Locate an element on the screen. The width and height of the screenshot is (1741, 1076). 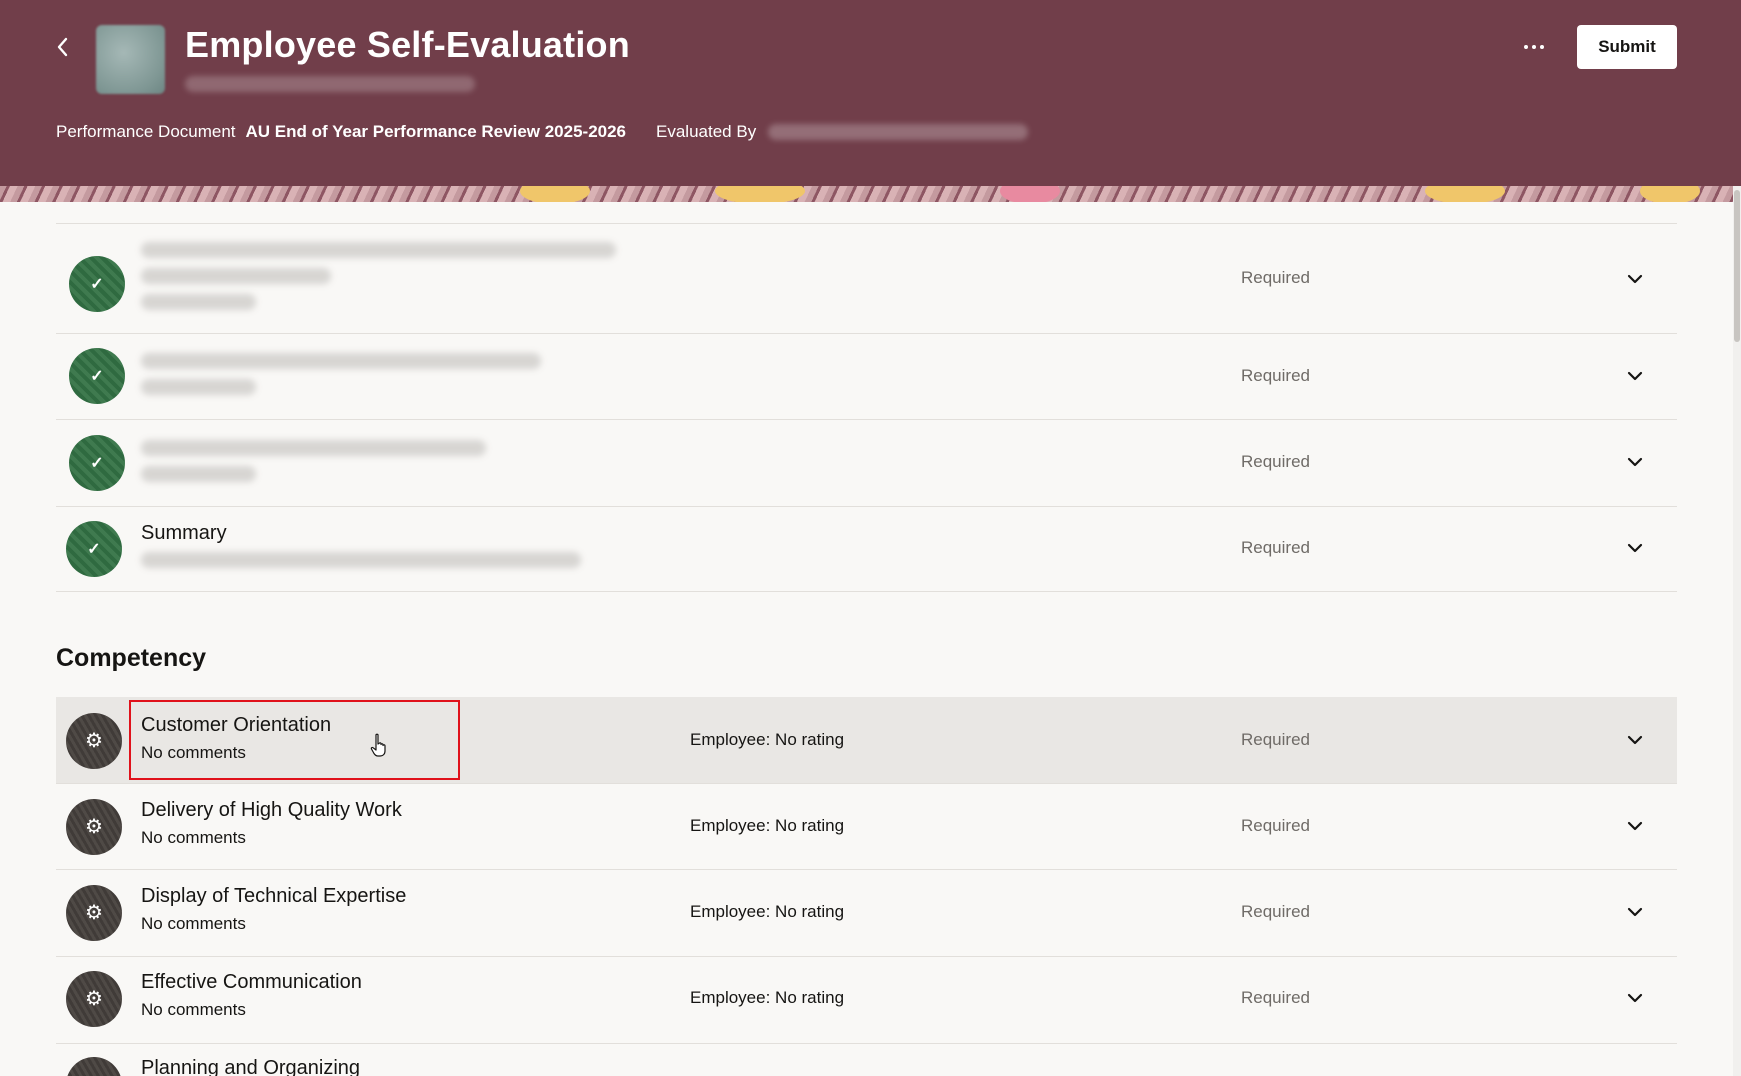
performance-document-label: Performance Document is located at coordinates (146, 131).